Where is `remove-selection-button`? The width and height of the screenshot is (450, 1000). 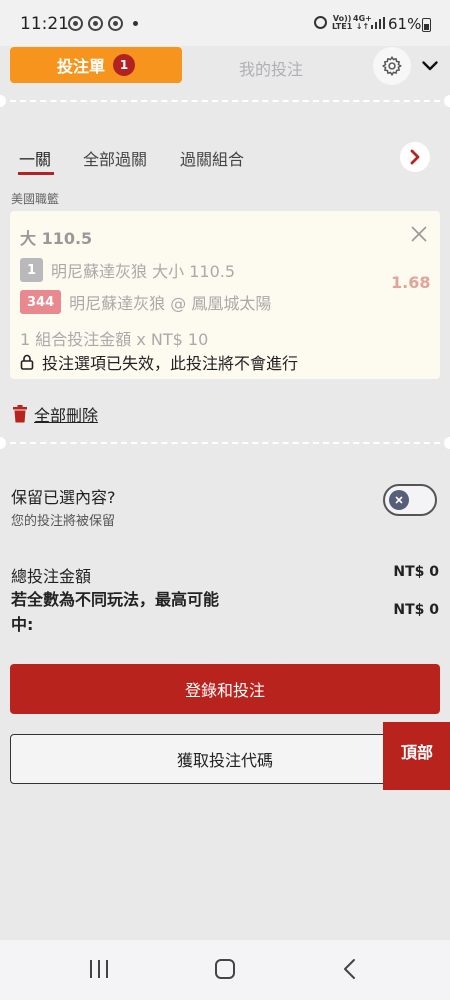 remove-selection-button is located at coordinates (419, 234).